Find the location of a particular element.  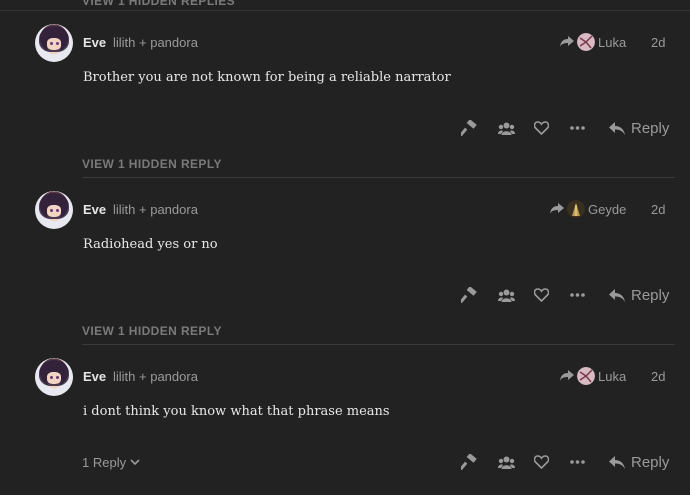

post-actions: 1 Reply Reply is located at coordinates (345, 462).